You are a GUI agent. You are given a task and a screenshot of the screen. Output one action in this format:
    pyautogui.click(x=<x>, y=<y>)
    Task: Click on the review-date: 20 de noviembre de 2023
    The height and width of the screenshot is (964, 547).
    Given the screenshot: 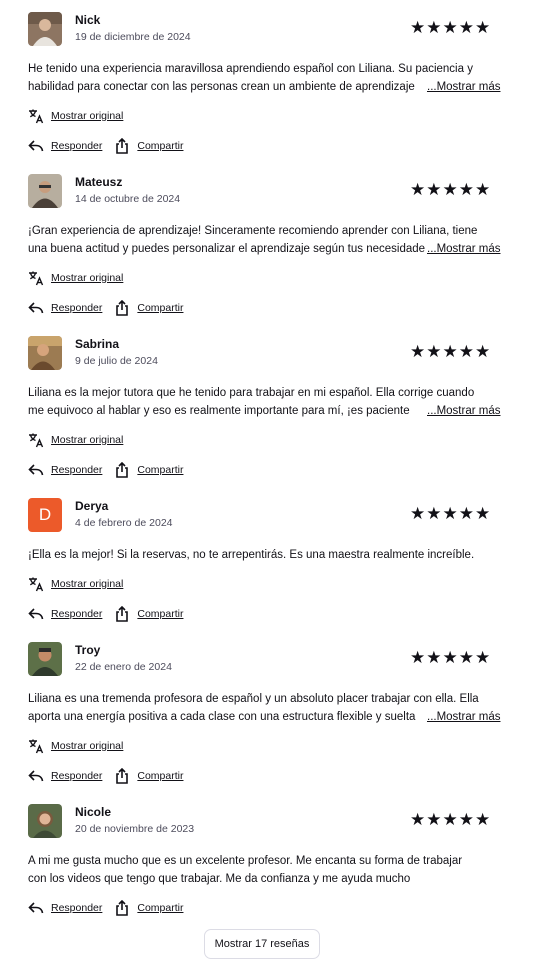 What is the action you would take?
    pyautogui.click(x=135, y=829)
    